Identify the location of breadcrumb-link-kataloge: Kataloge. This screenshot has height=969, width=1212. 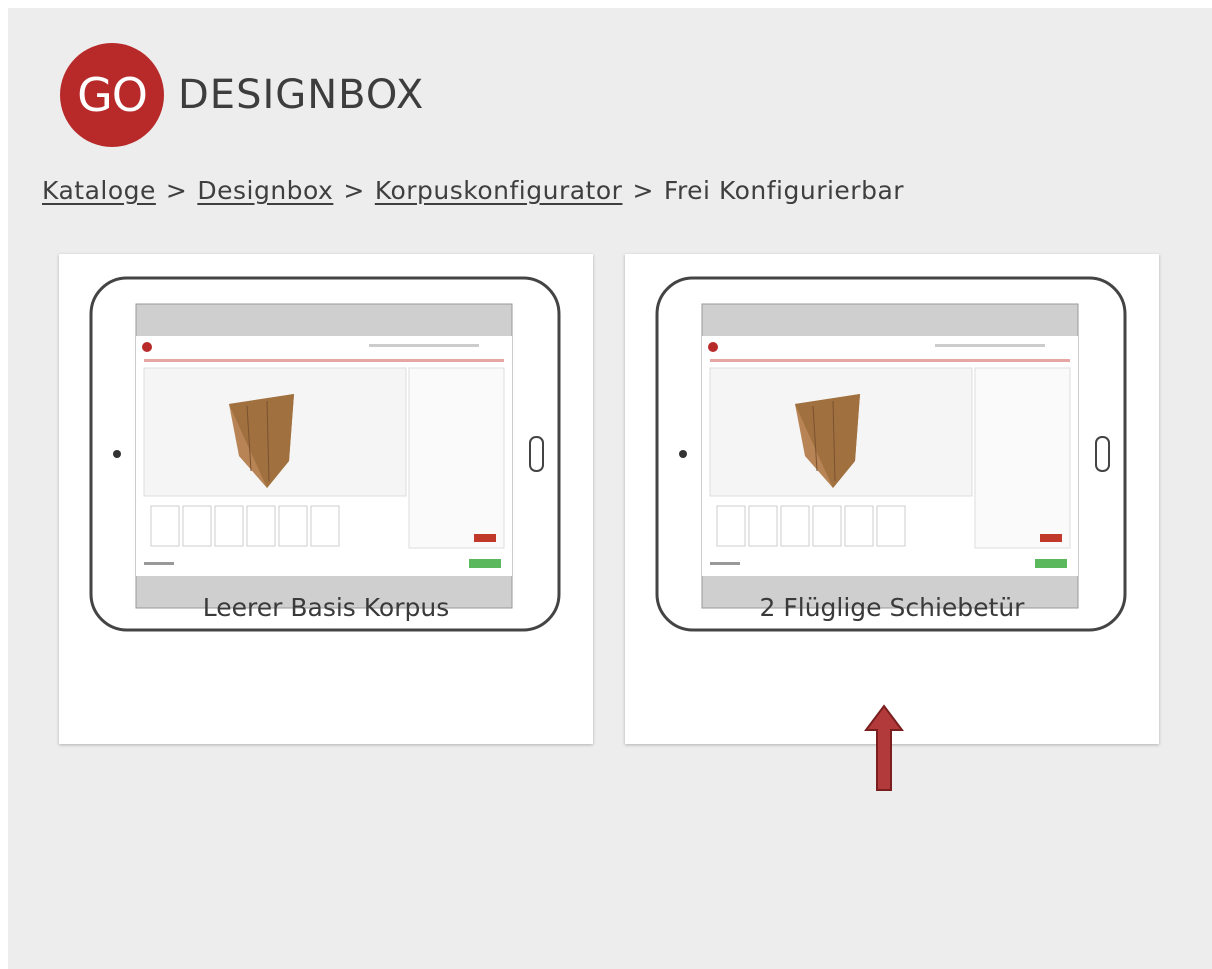
(99, 190).